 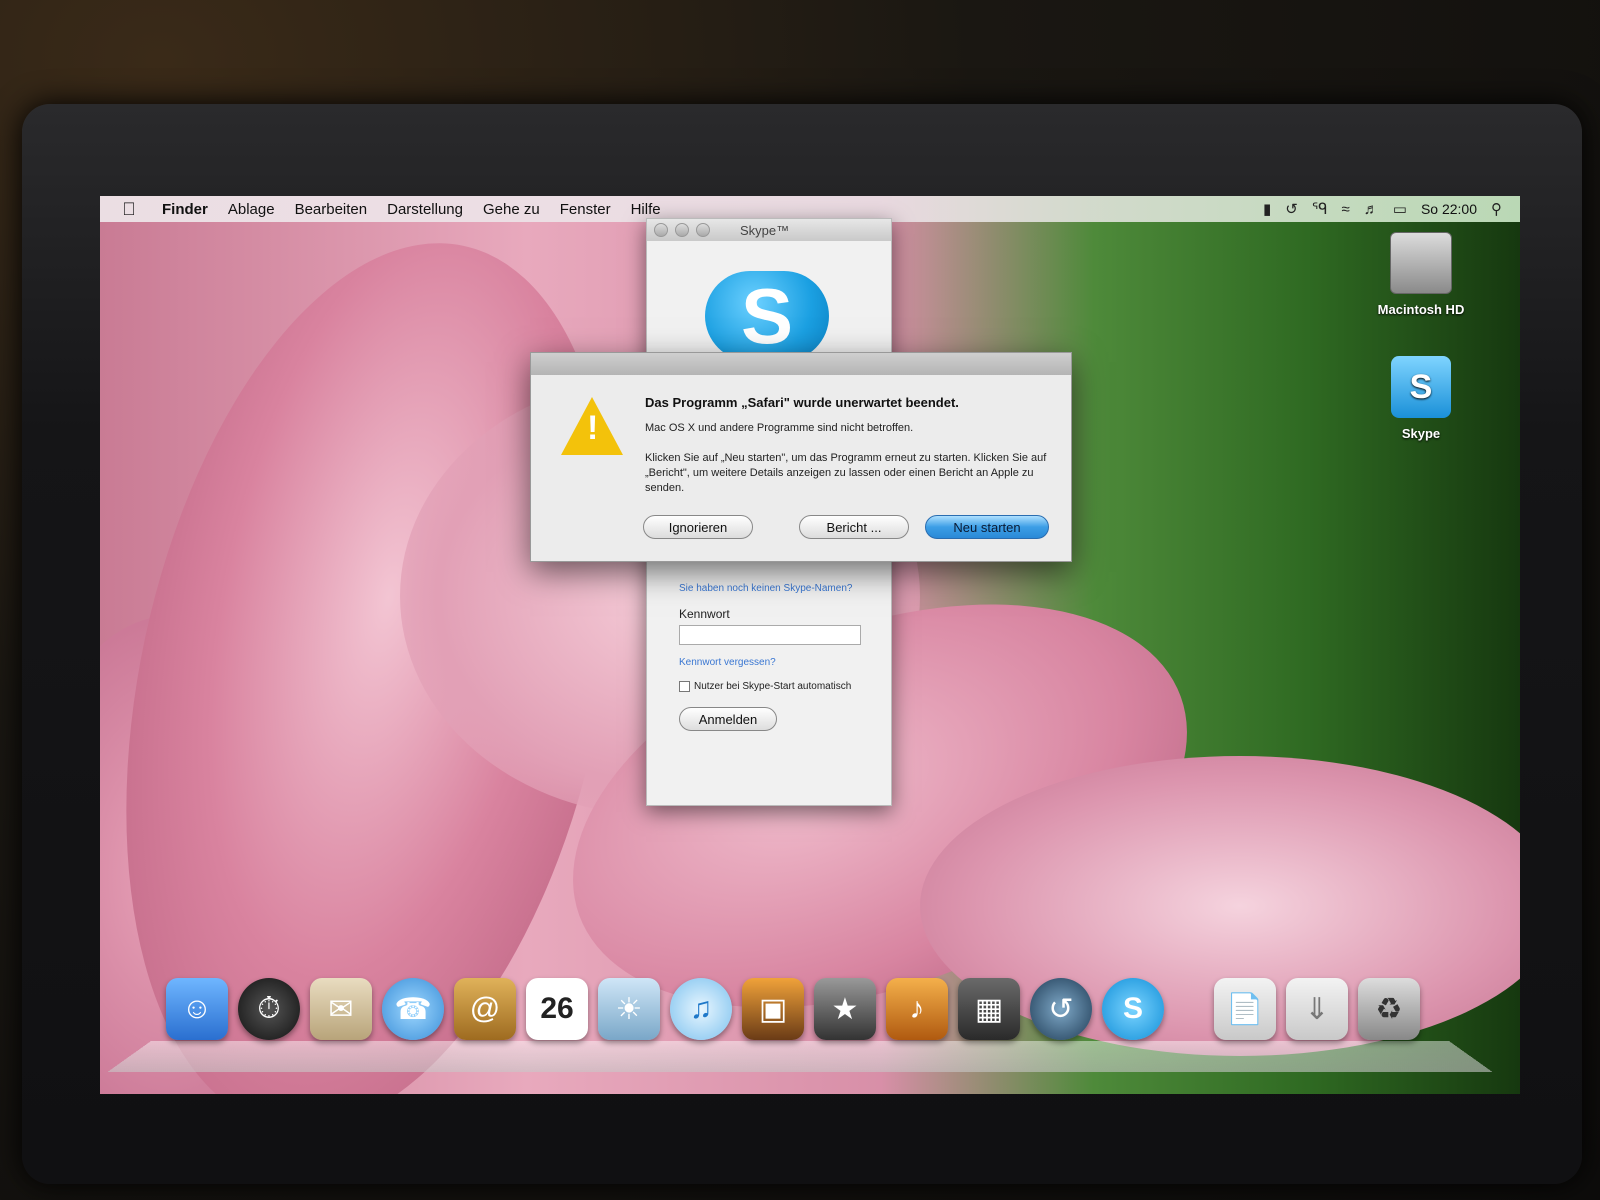 I want to click on mail-icon: ✉, so click(x=341, y=1009).